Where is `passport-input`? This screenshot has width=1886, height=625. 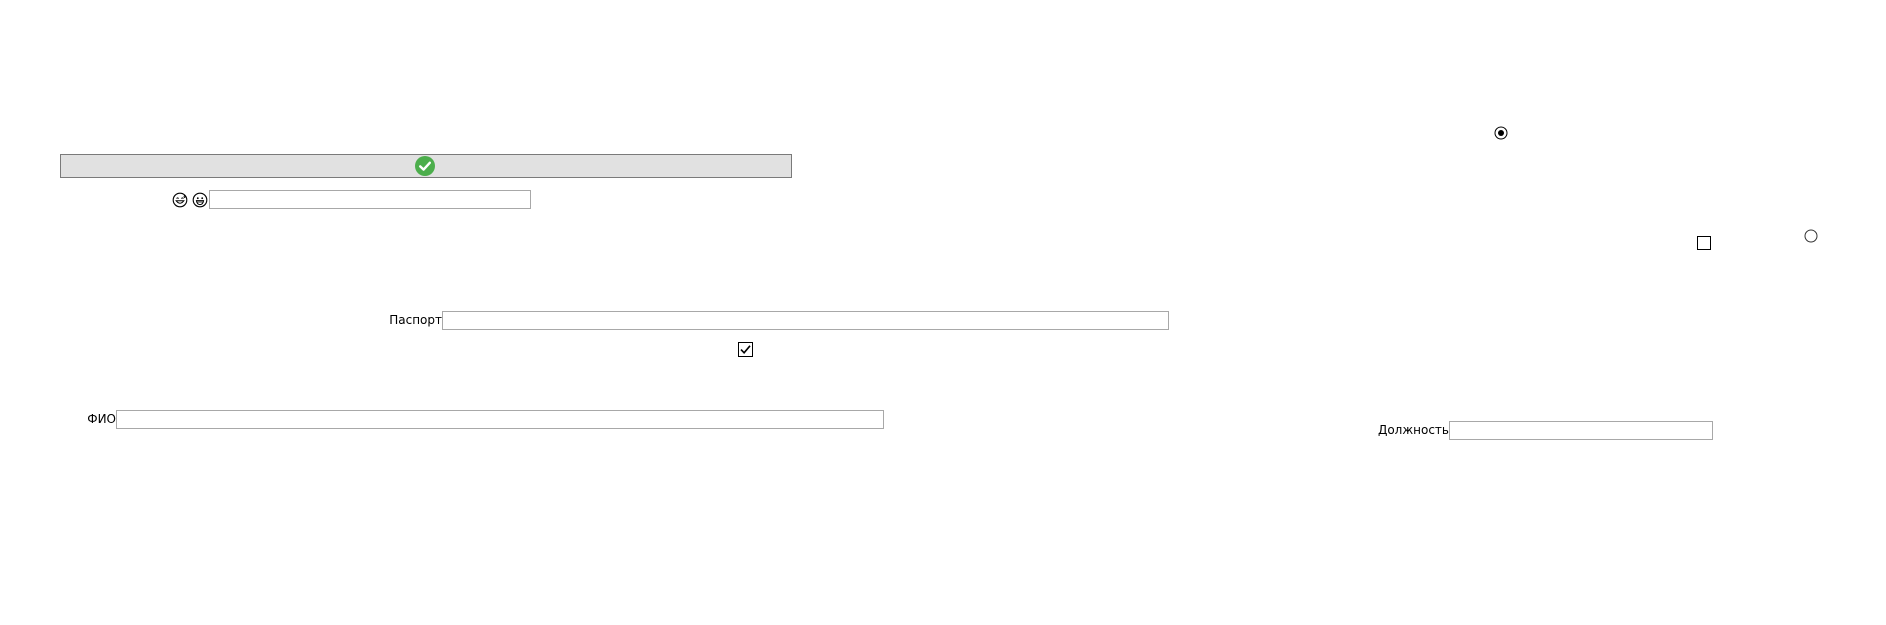 passport-input is located at coordinates (805, 320).